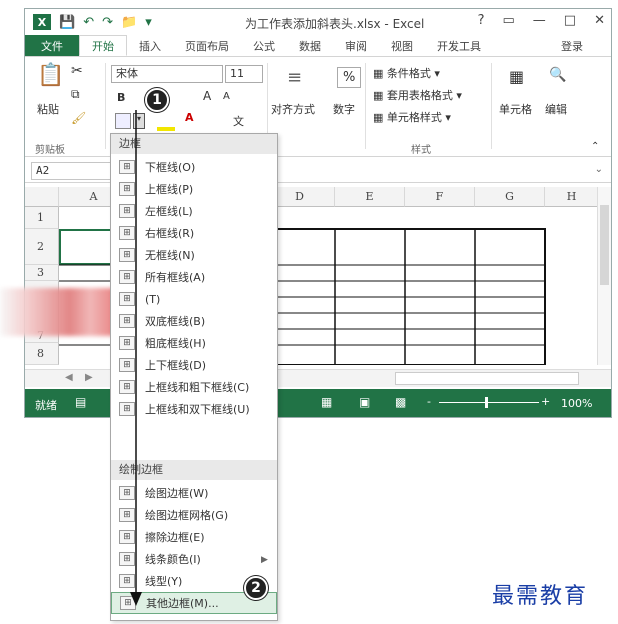 The height and width of the screenshot is (624, 618). Describe the element at coordinates (238, 121) in the screenshot. I see `phonetic-guide-button: 文` at that location.